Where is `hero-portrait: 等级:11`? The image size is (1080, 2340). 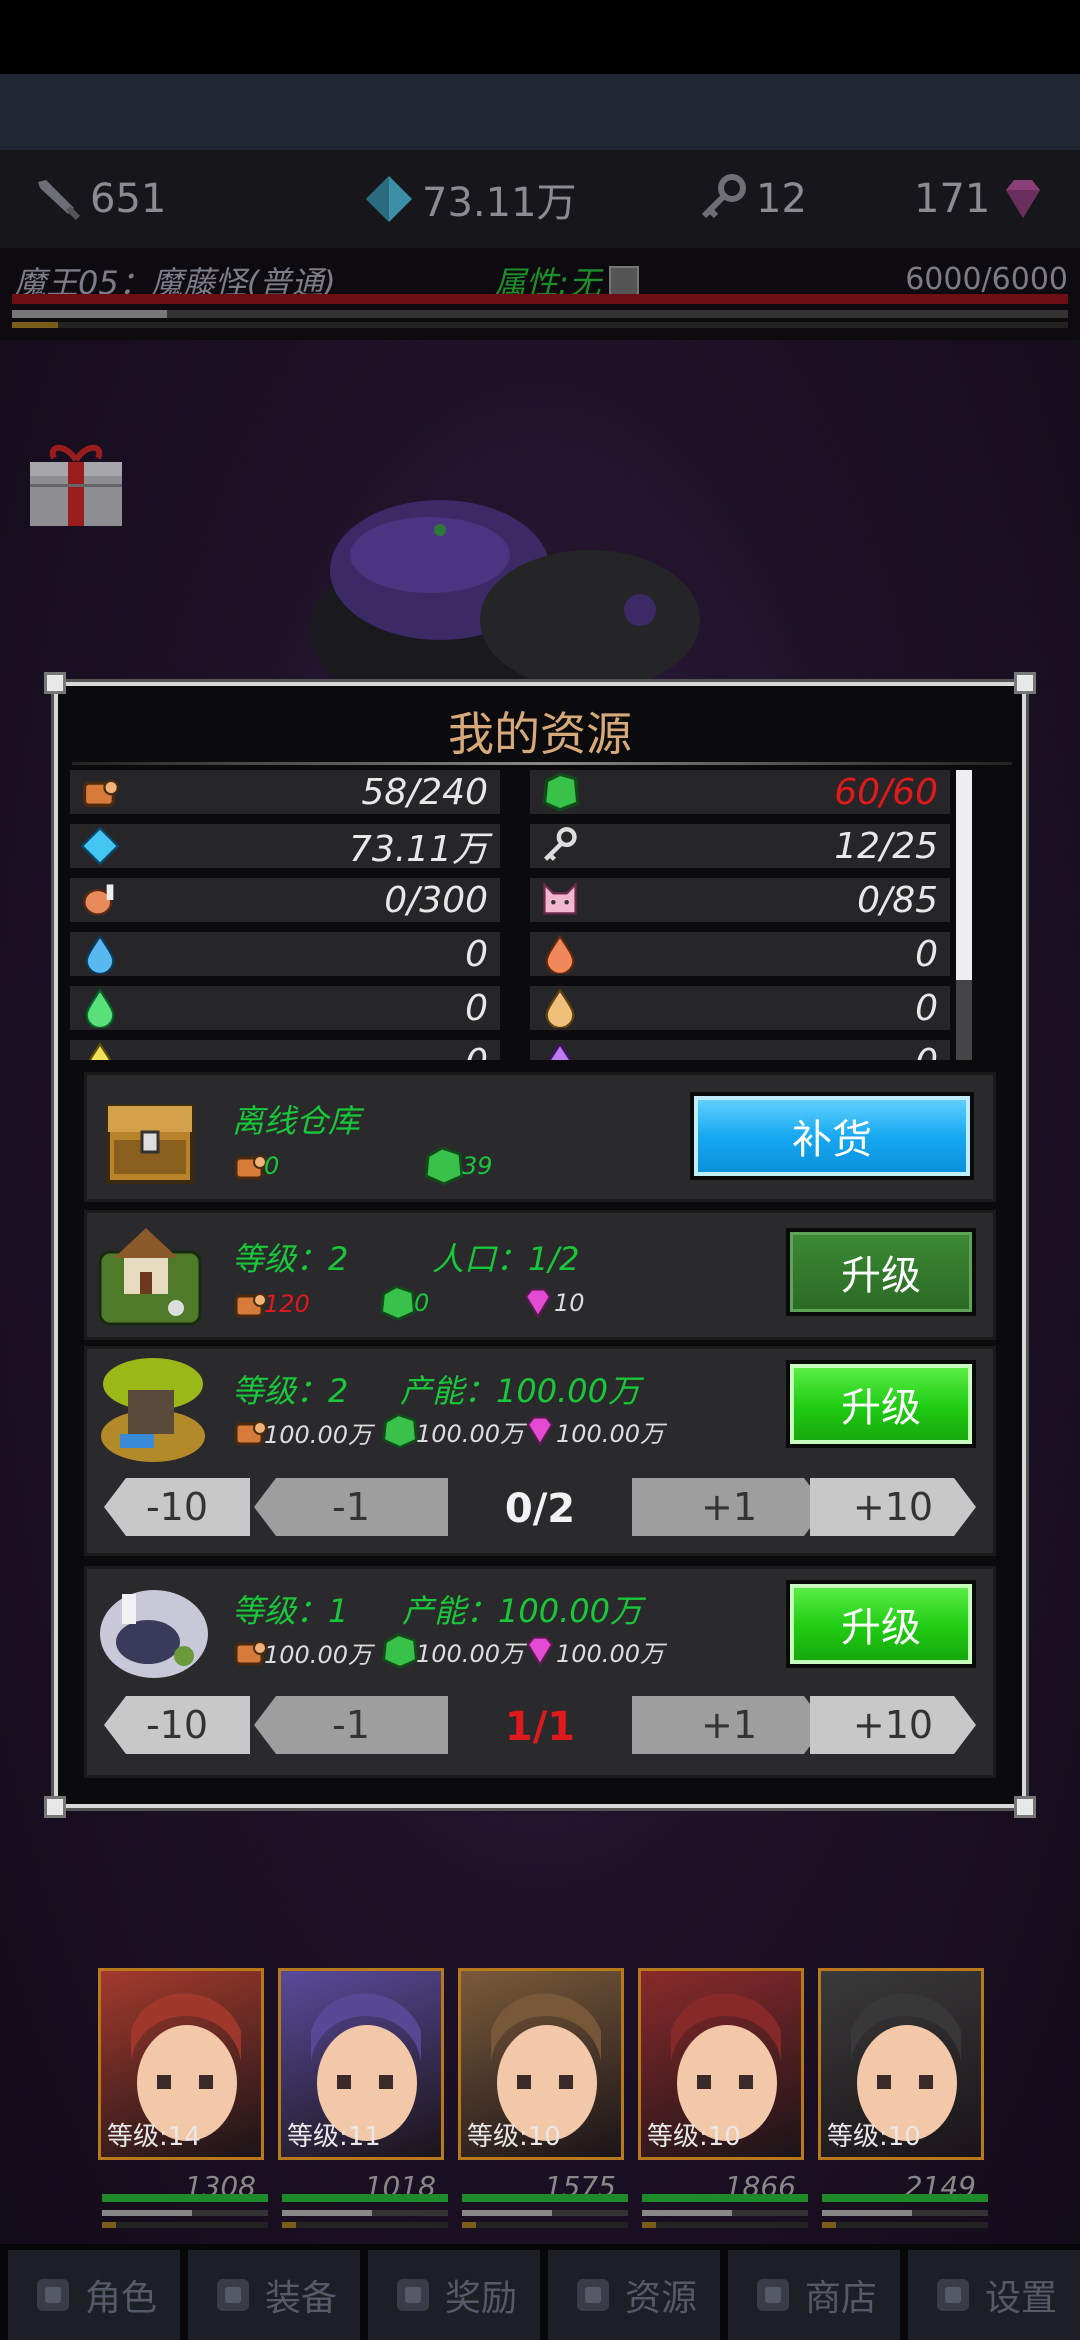 hero-portrait: 等级:11 is located at coordinates (361, 2064).